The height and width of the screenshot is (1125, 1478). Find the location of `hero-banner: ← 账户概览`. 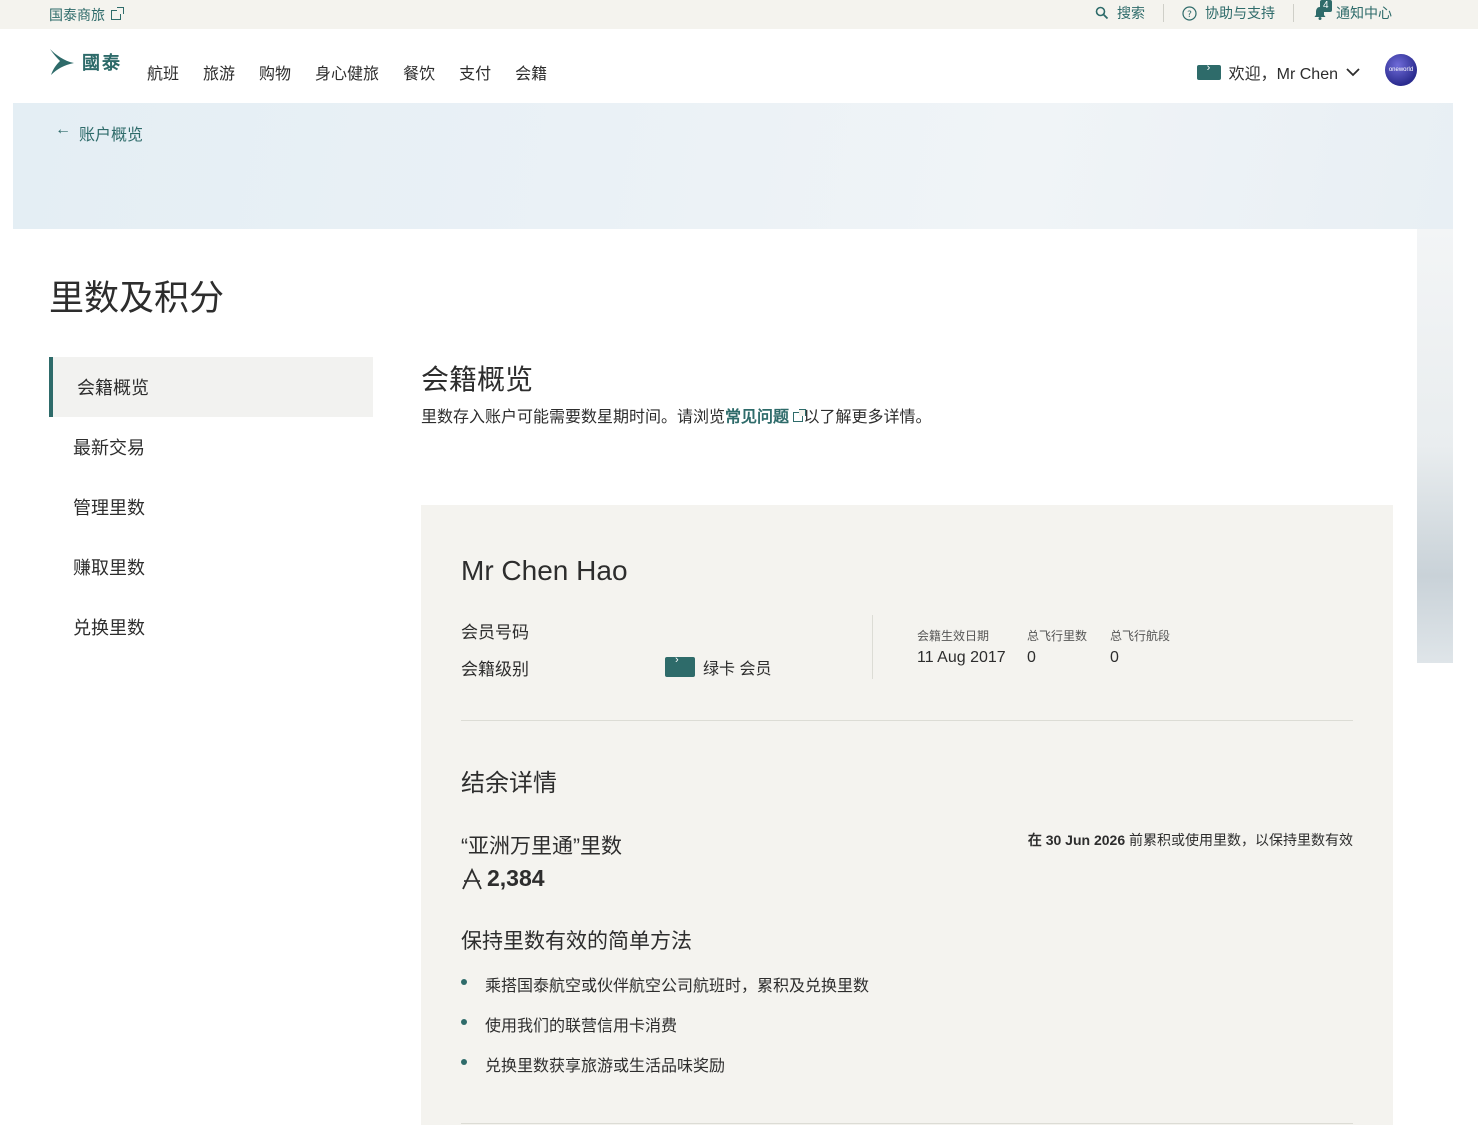

hero-banner: ← 账户概览 is located at coordinates (733, 166).